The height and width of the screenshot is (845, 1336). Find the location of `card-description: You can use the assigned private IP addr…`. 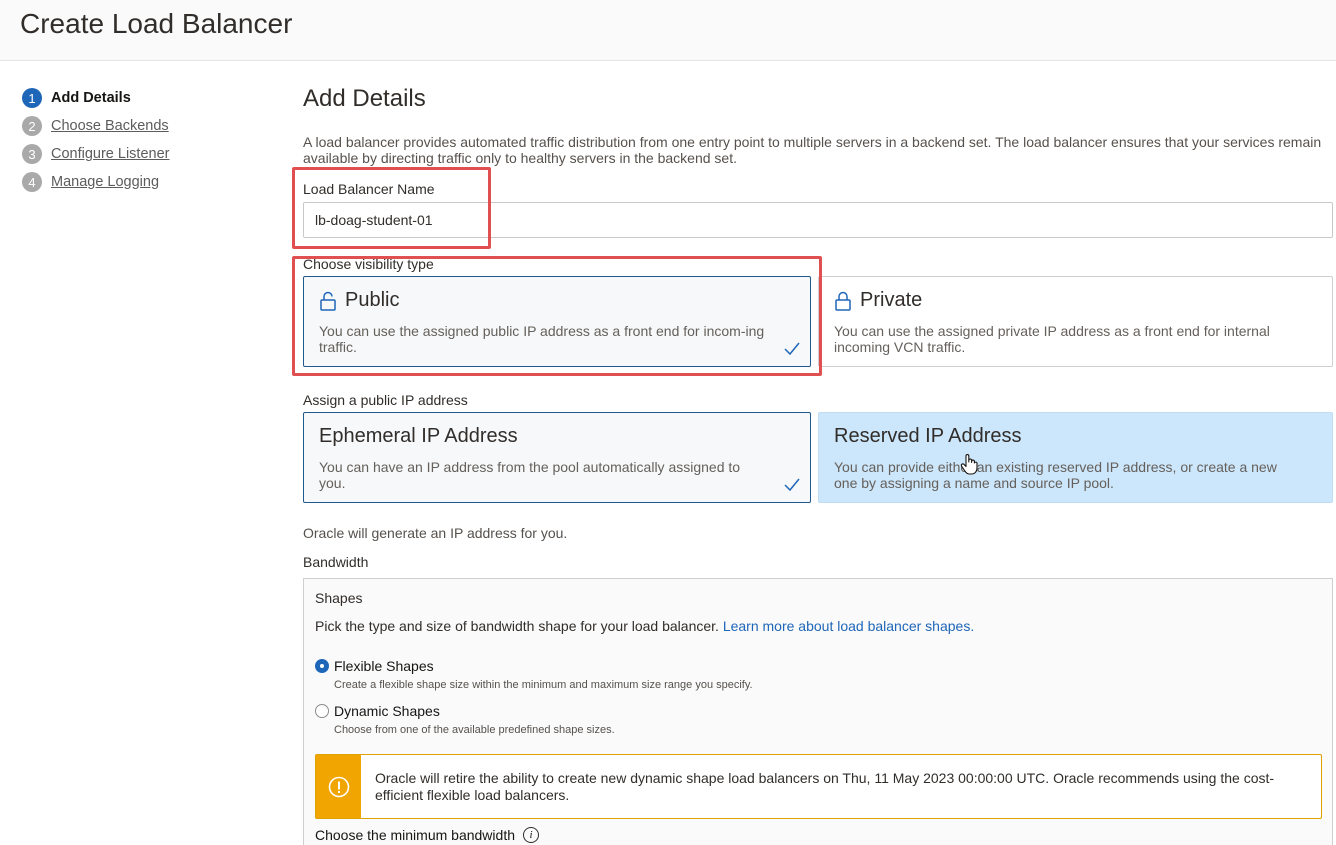

card-description: You can use the assigned private IP addr… is located at coordinates (1052, 339).